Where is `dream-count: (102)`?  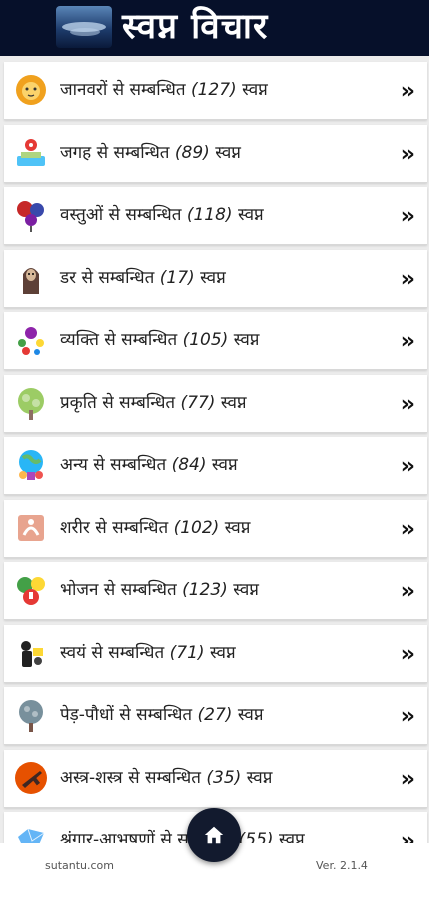
dream-count: (102) is located at coordinates (196, 527).